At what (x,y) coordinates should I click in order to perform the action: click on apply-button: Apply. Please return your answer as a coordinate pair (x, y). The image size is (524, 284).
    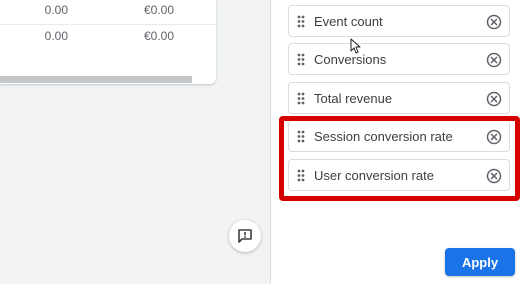
    Looking at the image, I should click on (480, 262).